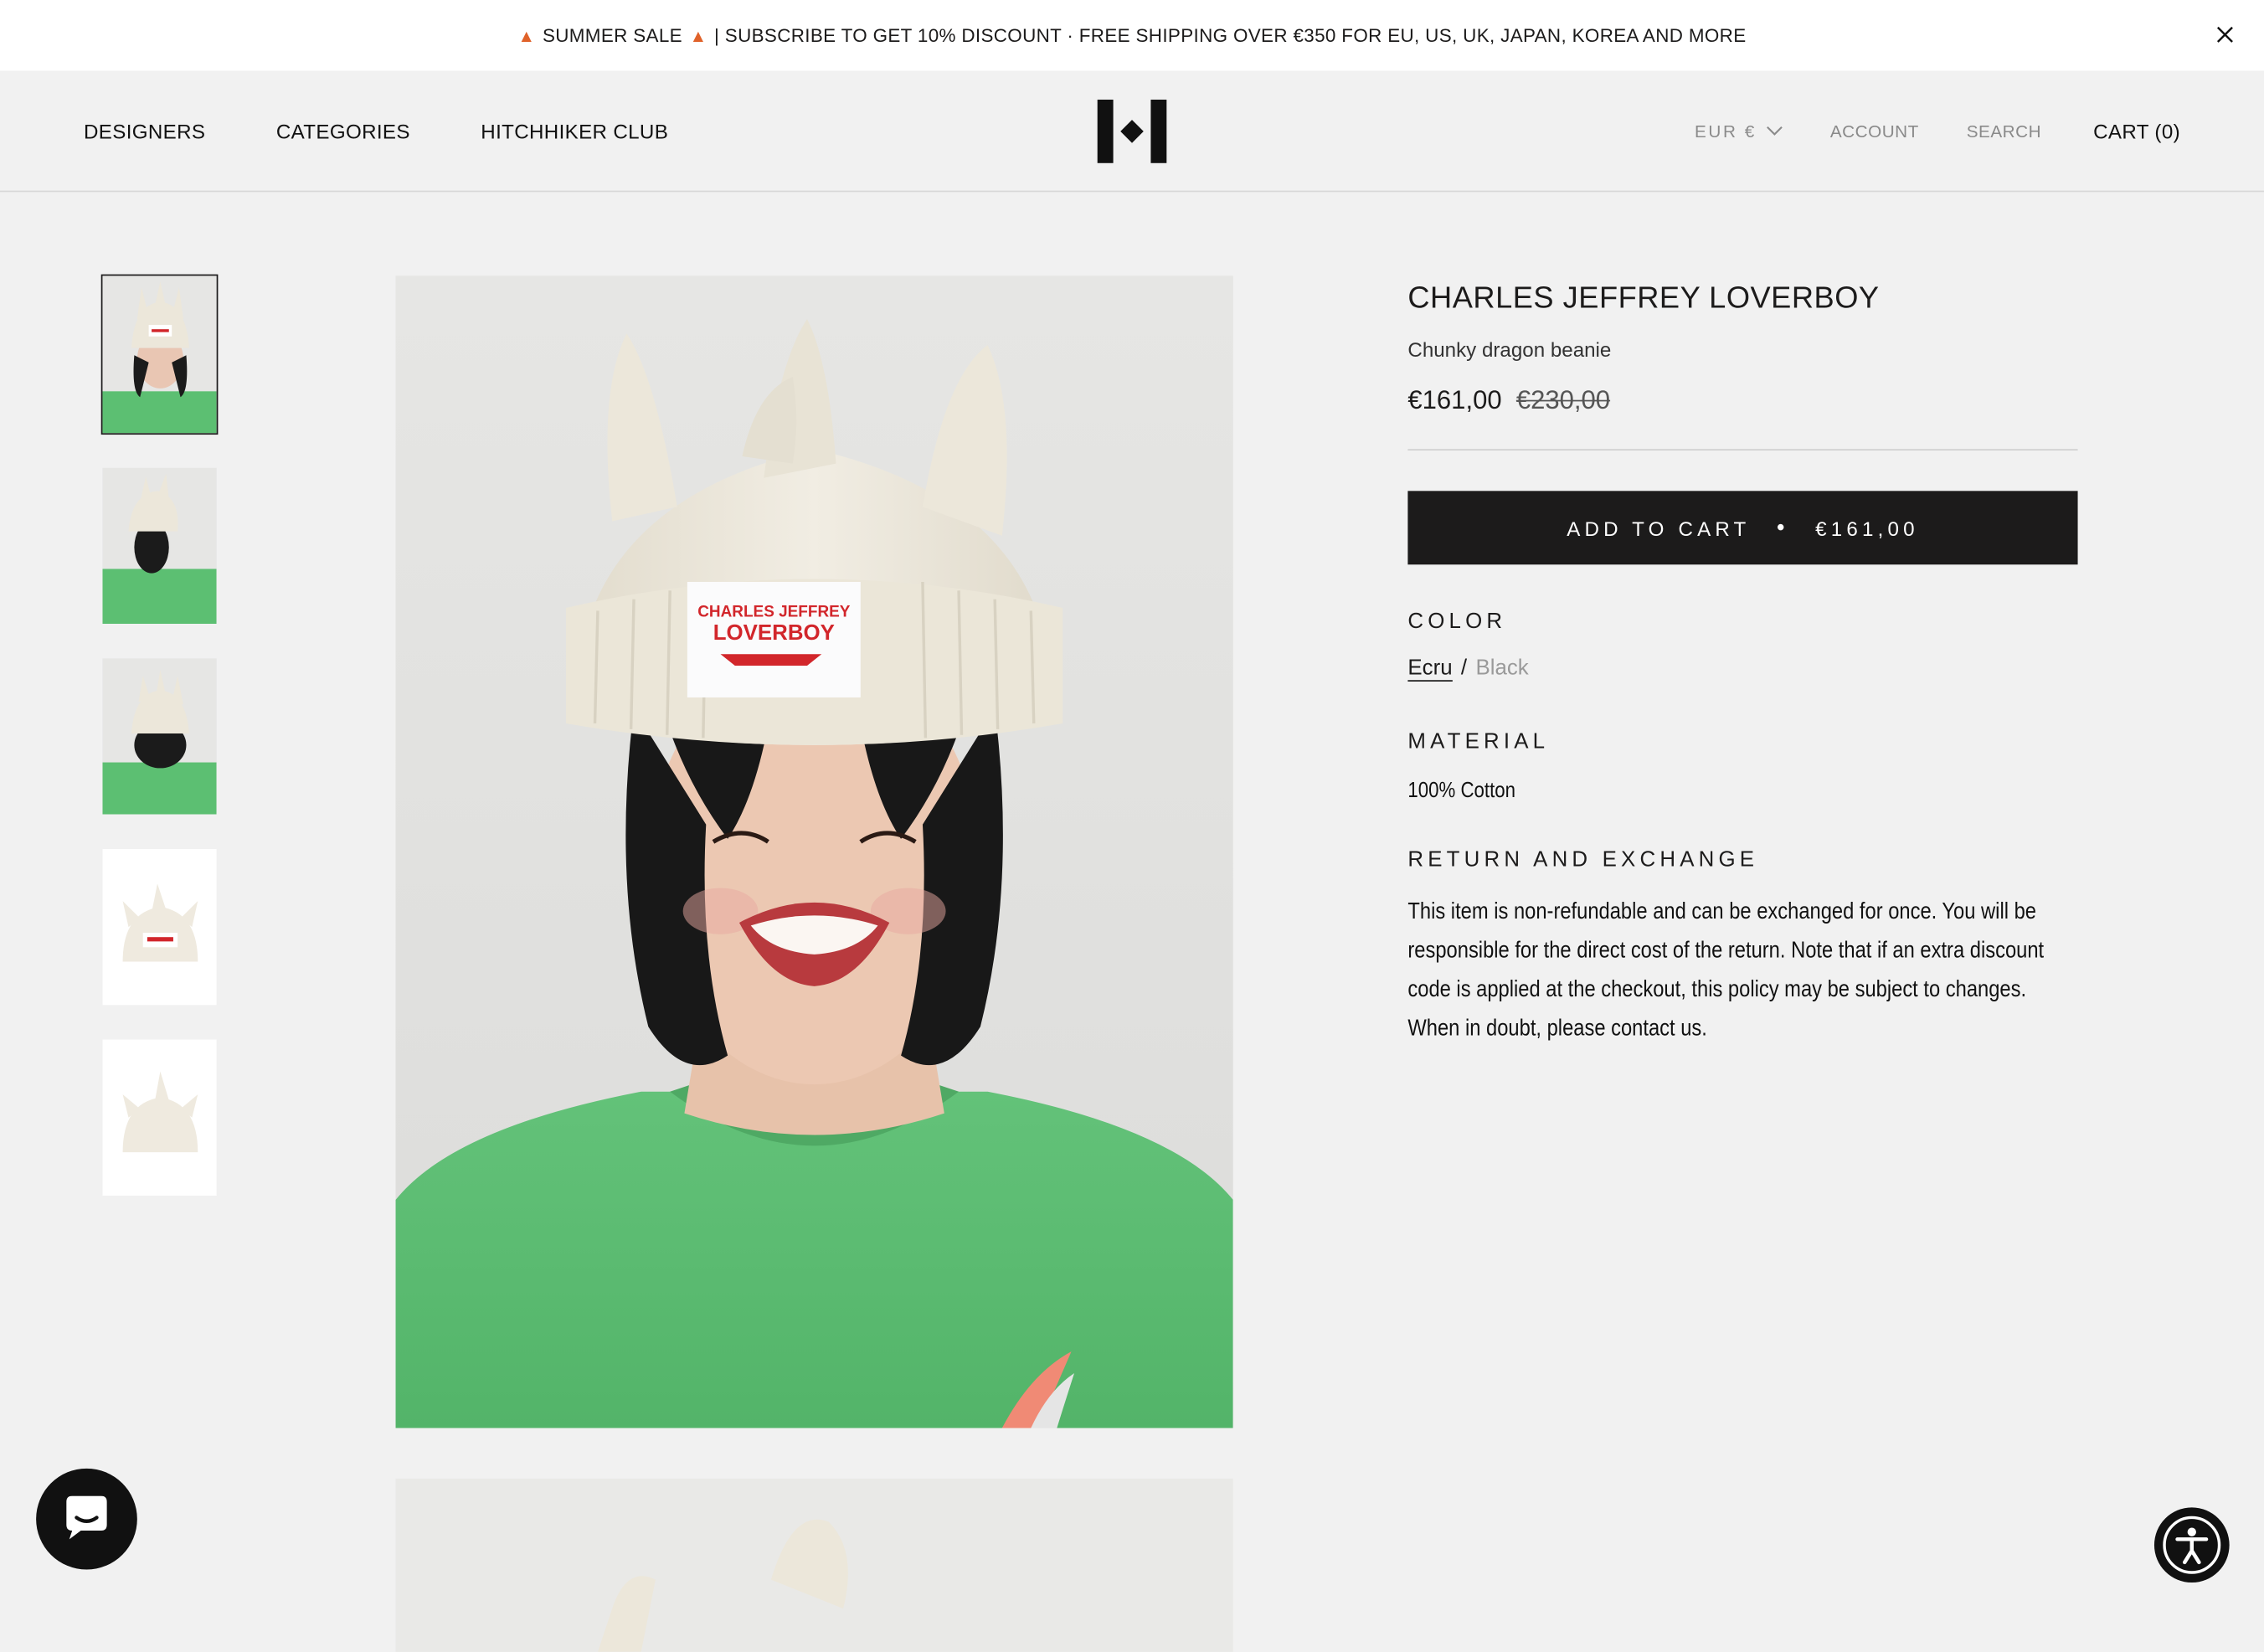 This screenshot has height=1652, width=2264. Describe the element at coordinates (2225, 35) in the screenshot. I see `close-icon` at that location.